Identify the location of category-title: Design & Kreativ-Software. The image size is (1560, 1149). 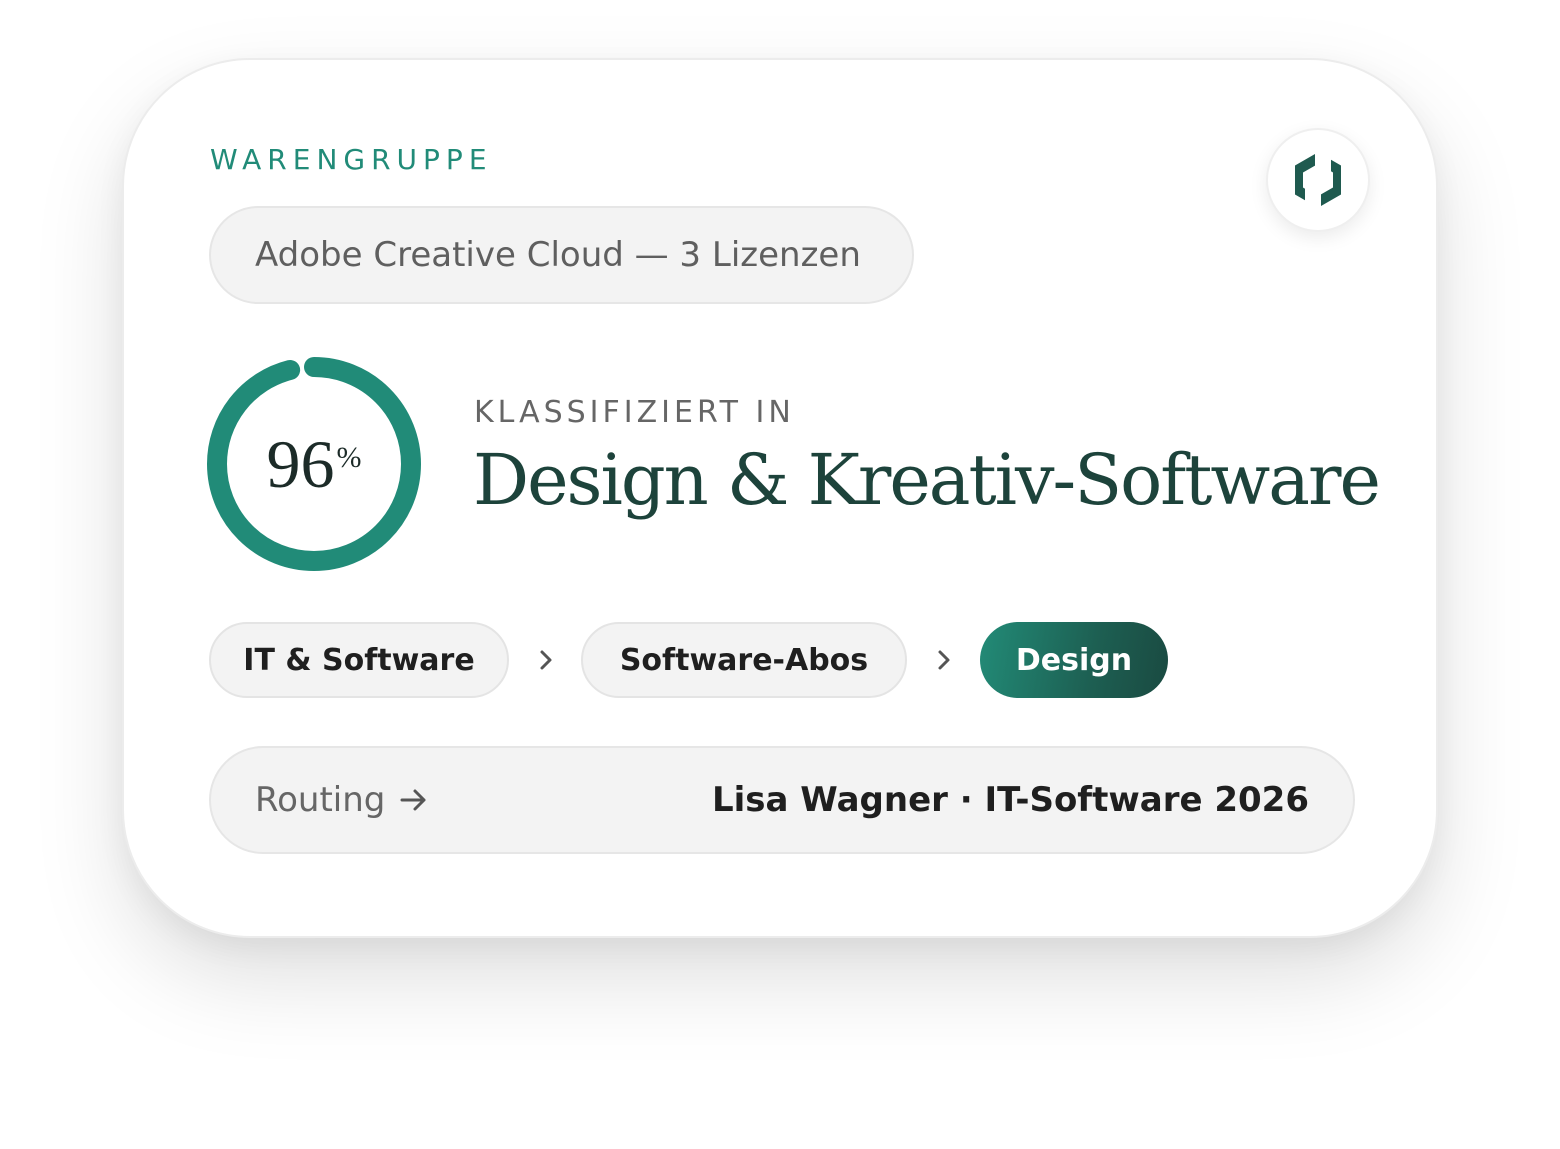
(927, 480).